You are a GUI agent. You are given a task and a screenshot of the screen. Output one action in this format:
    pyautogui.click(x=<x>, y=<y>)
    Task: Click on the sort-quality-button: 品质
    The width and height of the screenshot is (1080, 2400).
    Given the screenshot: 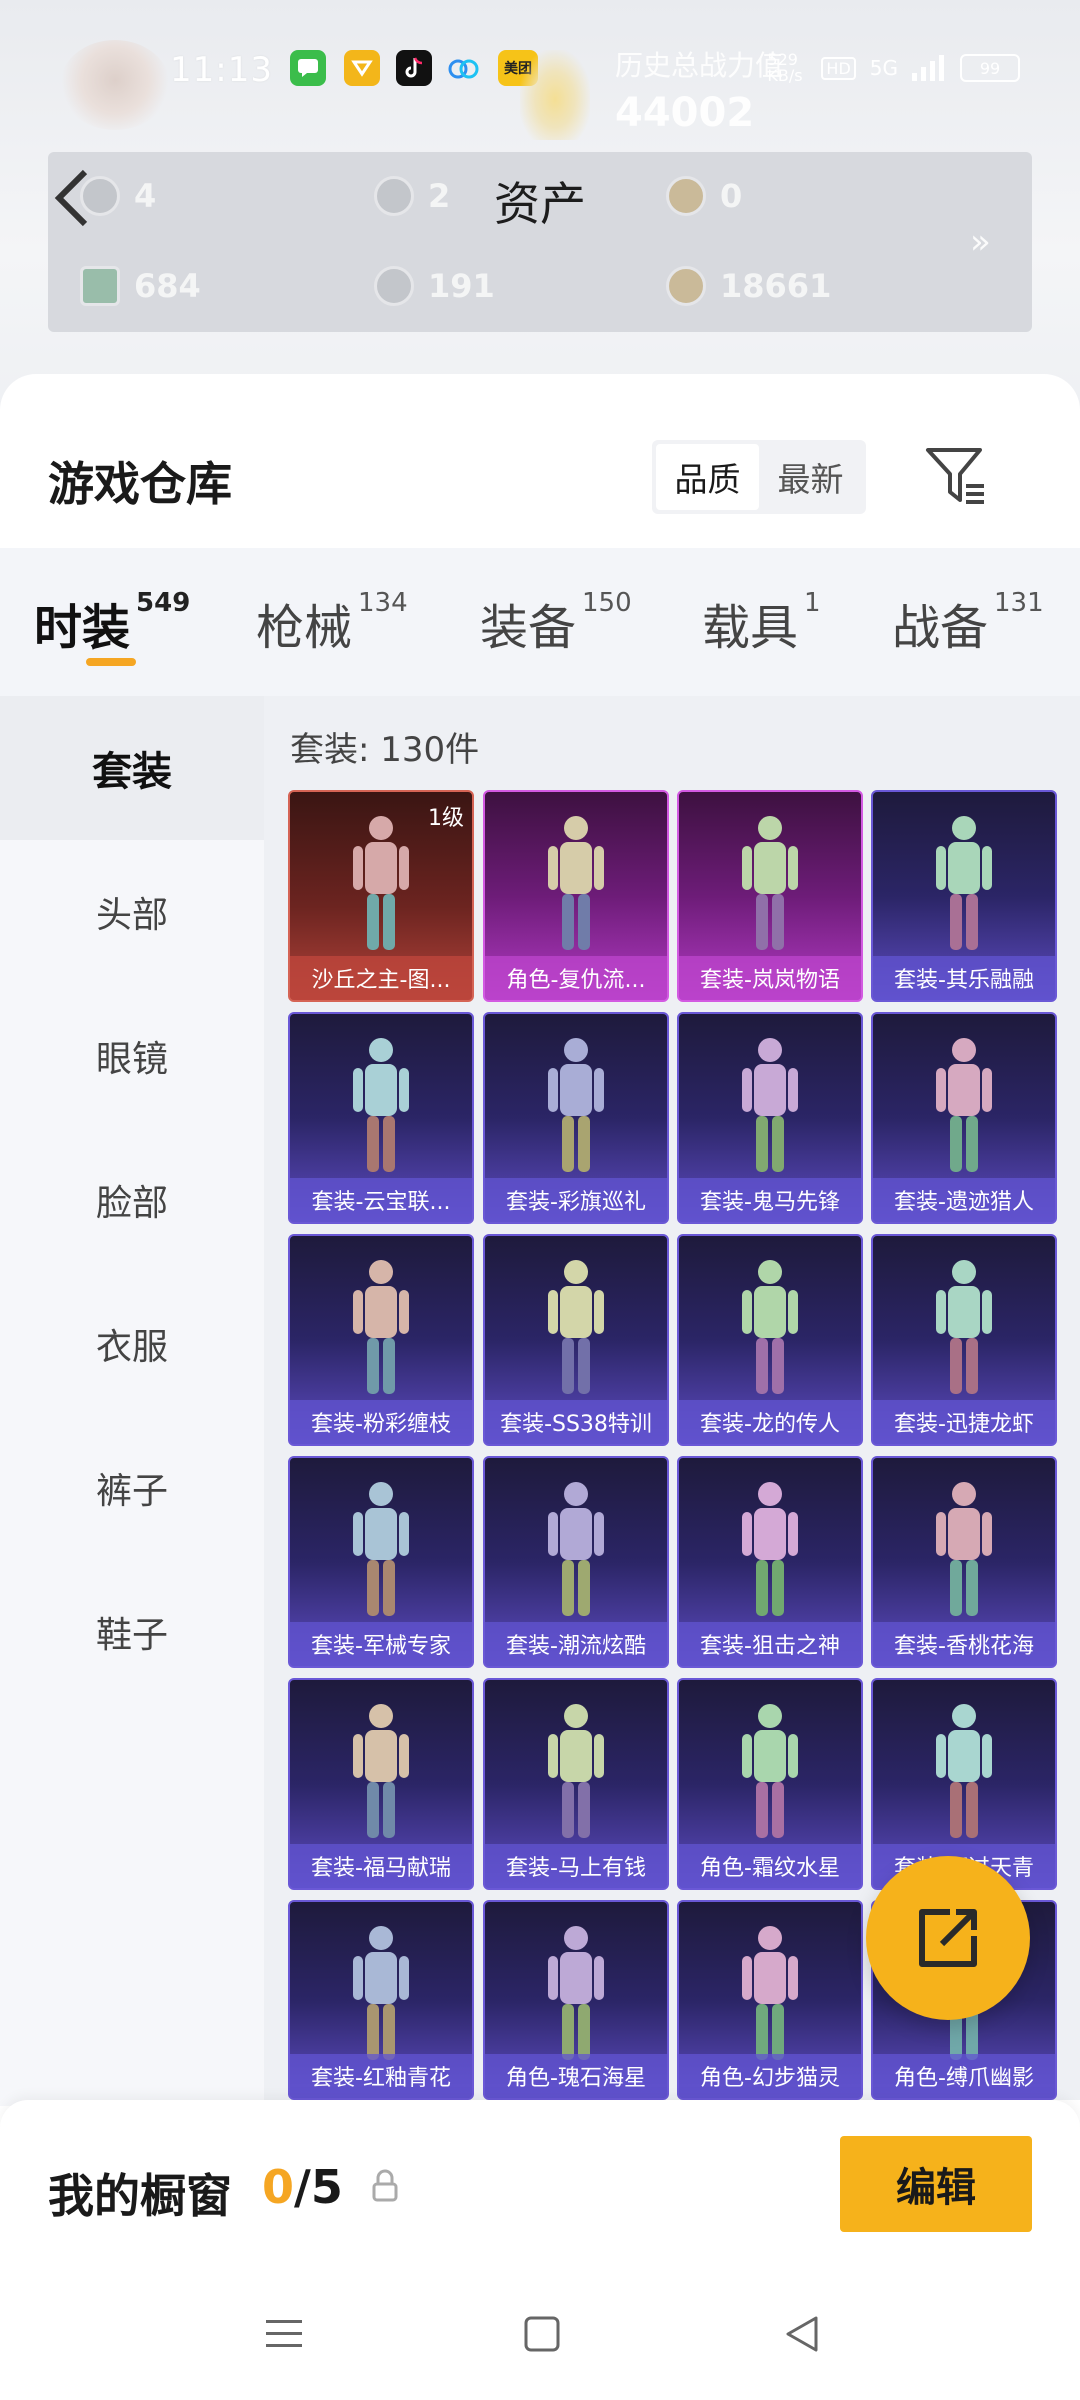 What is the action you would take?
    pyautogui.click(x=707, y=477)
    